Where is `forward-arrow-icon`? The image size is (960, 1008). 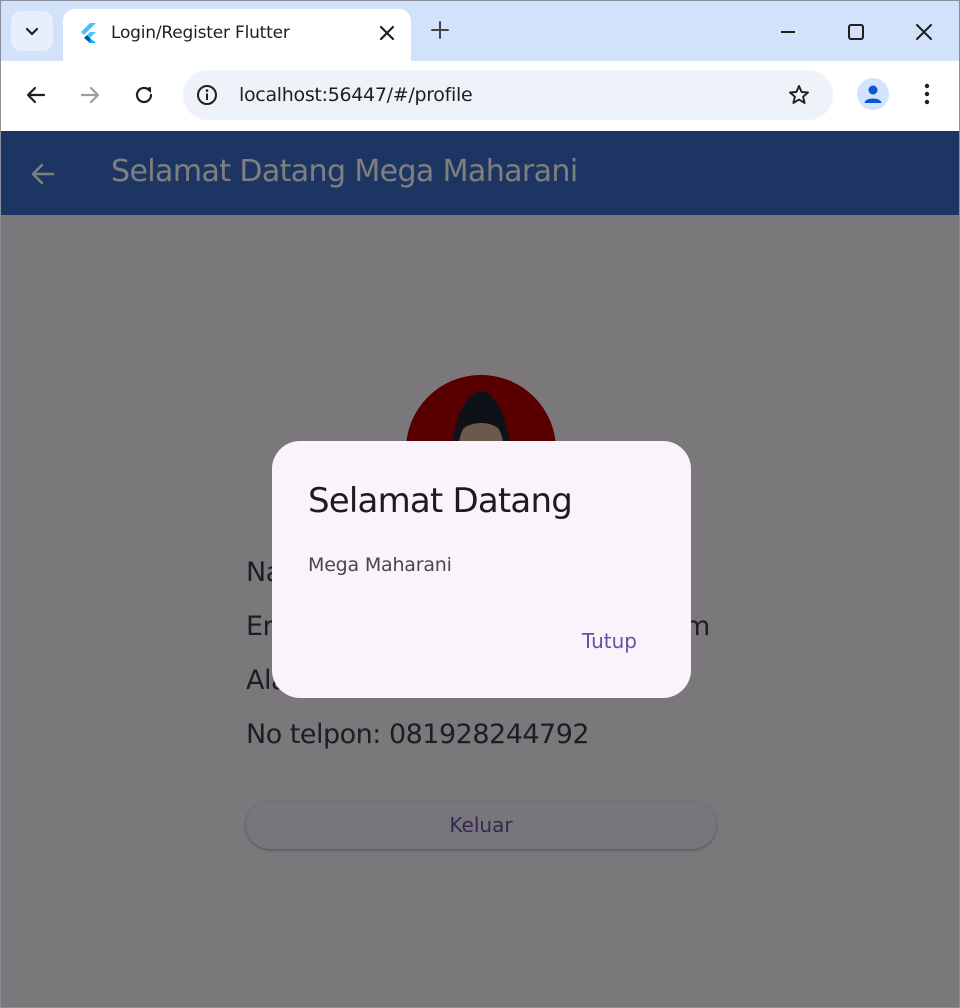
forward-arrow-icon is located at coordinates (90, 95).